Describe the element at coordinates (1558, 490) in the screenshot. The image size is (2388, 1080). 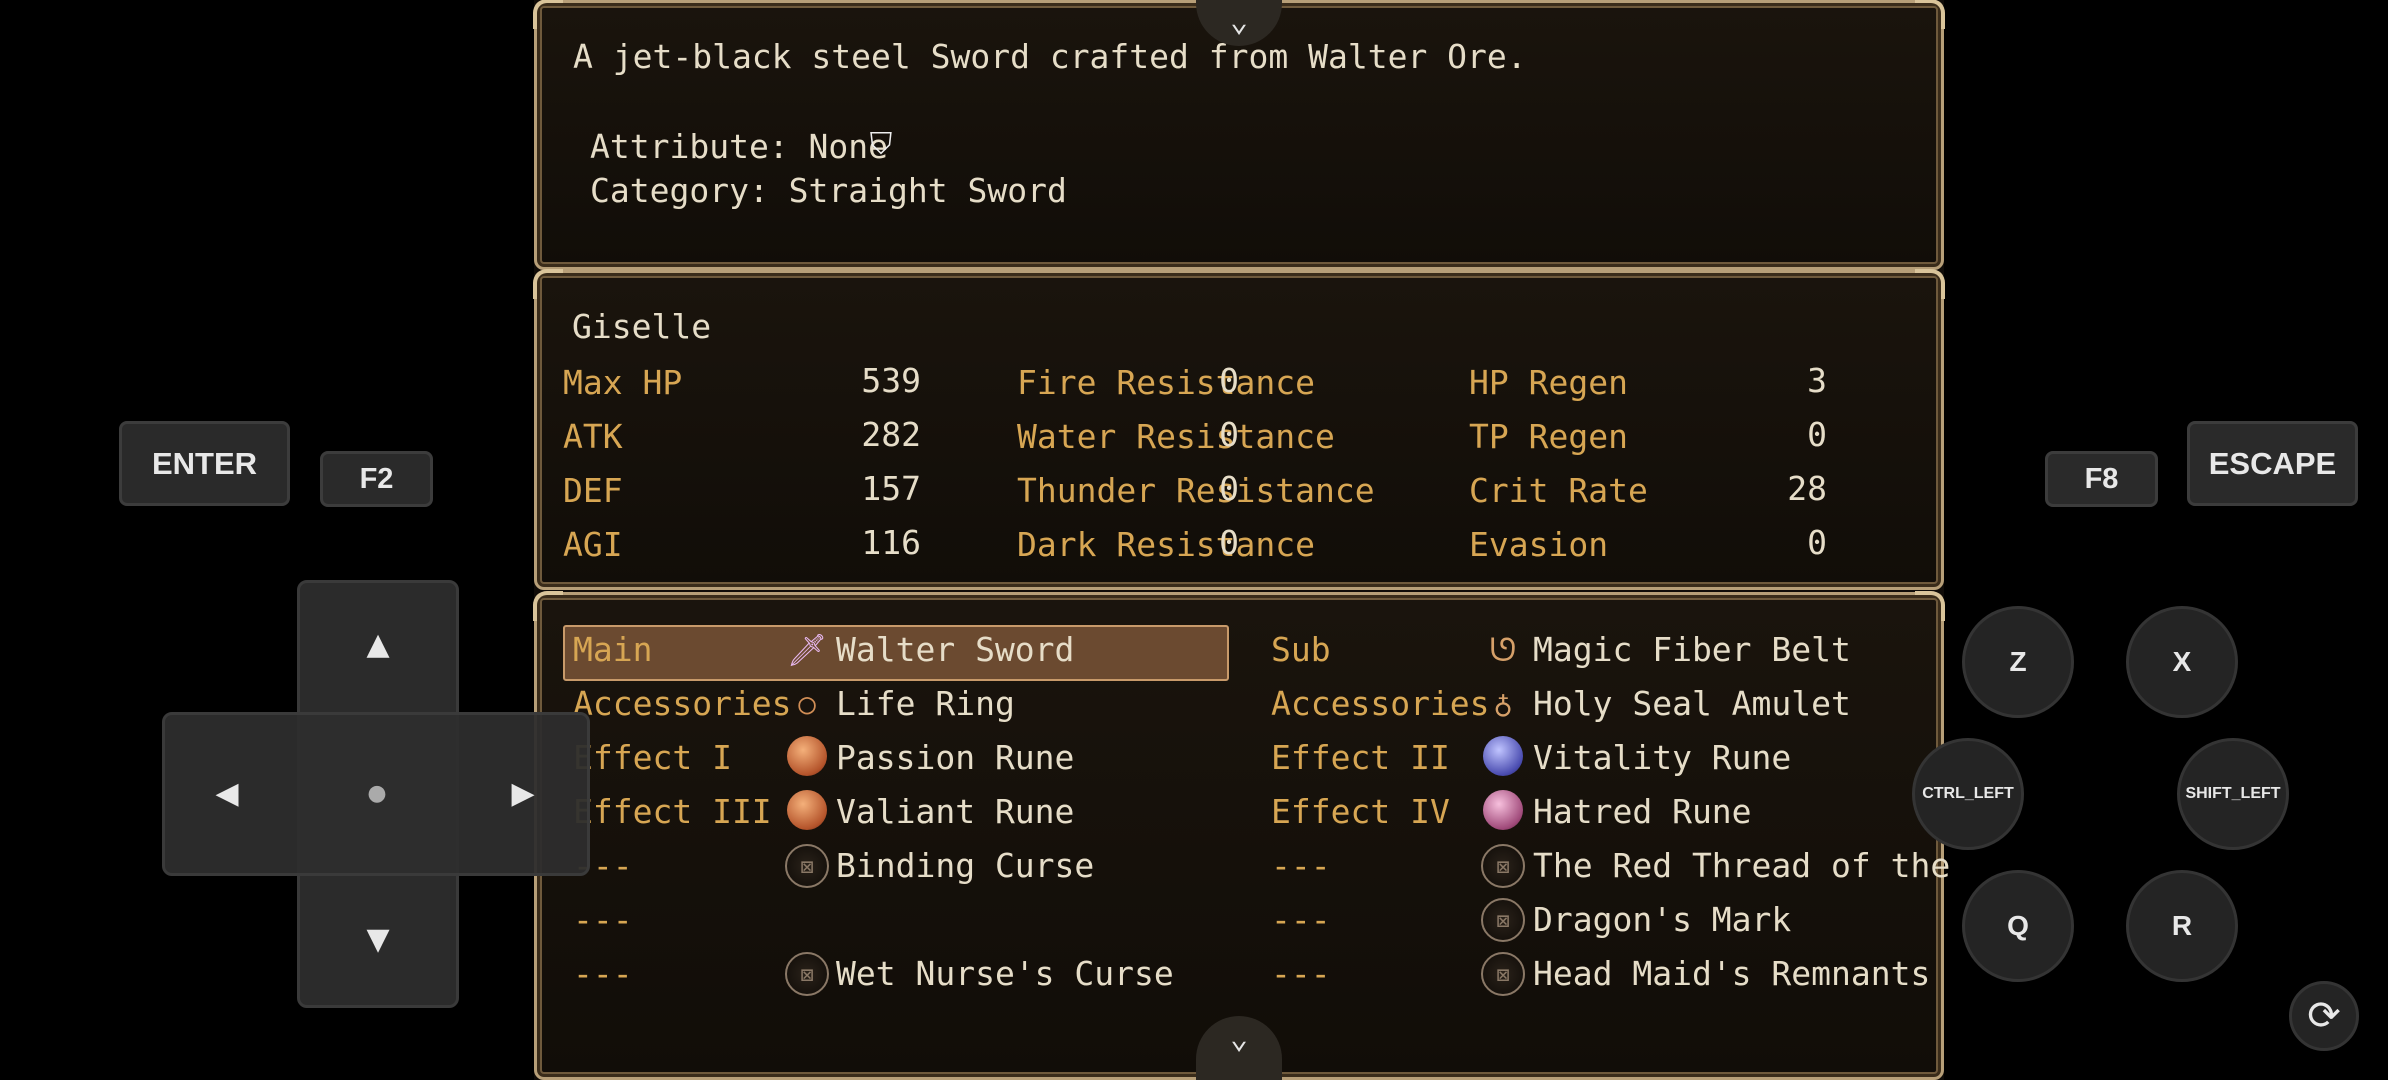
I see `stat-label: Crit Rate` at that location.